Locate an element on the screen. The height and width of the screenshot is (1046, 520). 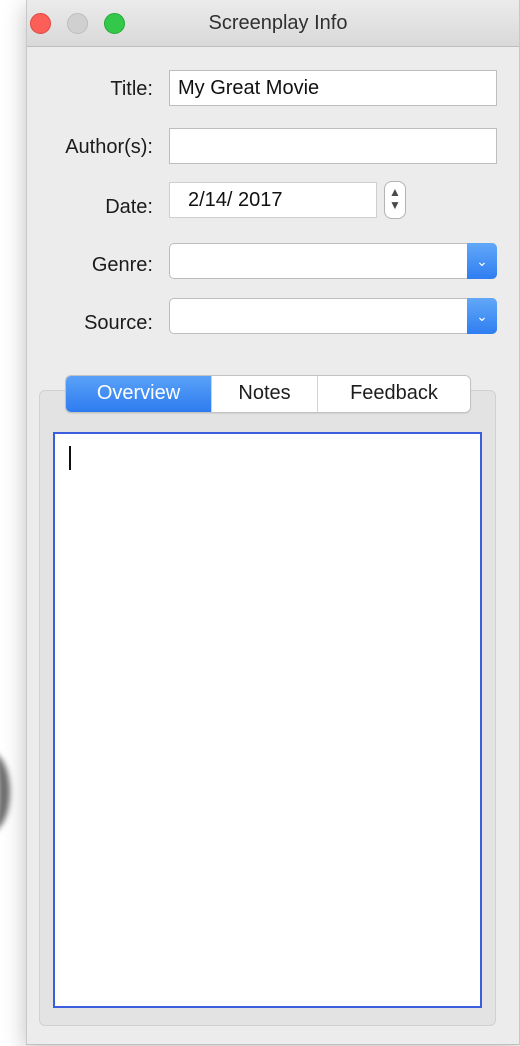
background-shape is located at coordinates (5, 792).